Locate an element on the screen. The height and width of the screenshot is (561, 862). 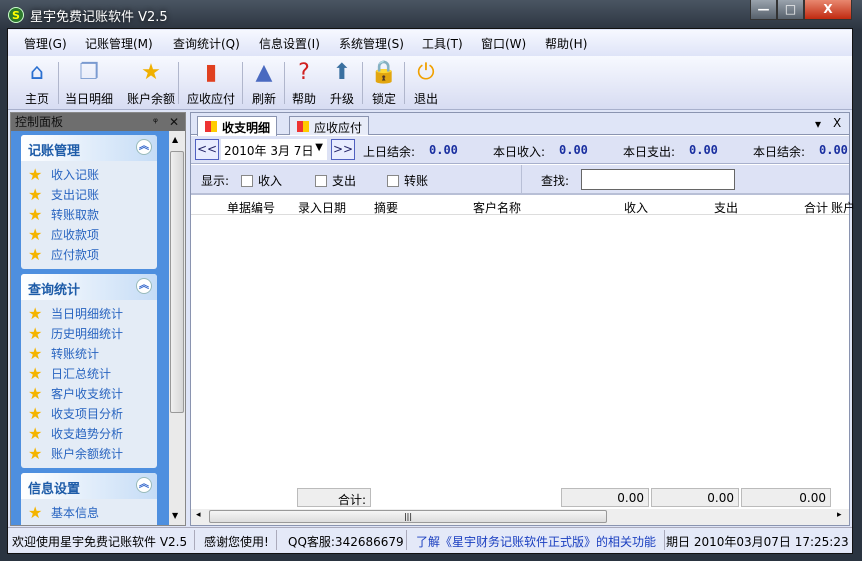
menu-item: 帮助(H) is located at coordinates (566, 43).